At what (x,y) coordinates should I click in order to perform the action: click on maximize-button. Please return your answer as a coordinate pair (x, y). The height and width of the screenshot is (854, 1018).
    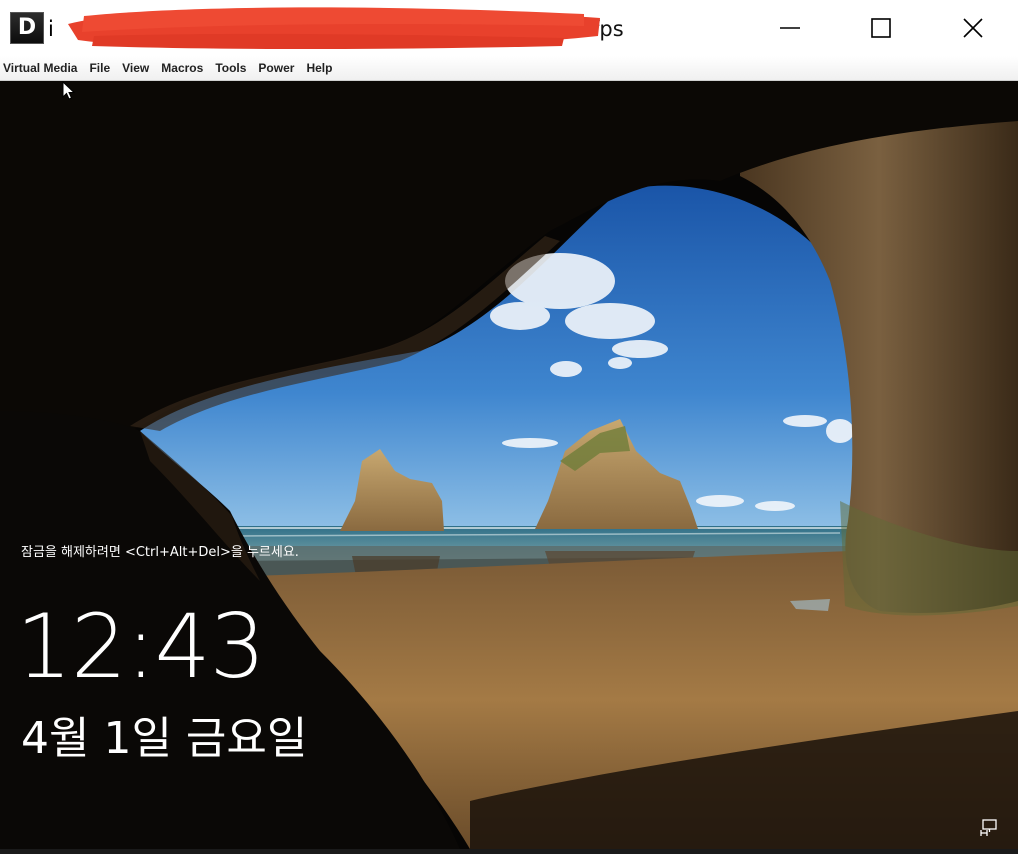
    Looking at the image, I should click on (881, 28).